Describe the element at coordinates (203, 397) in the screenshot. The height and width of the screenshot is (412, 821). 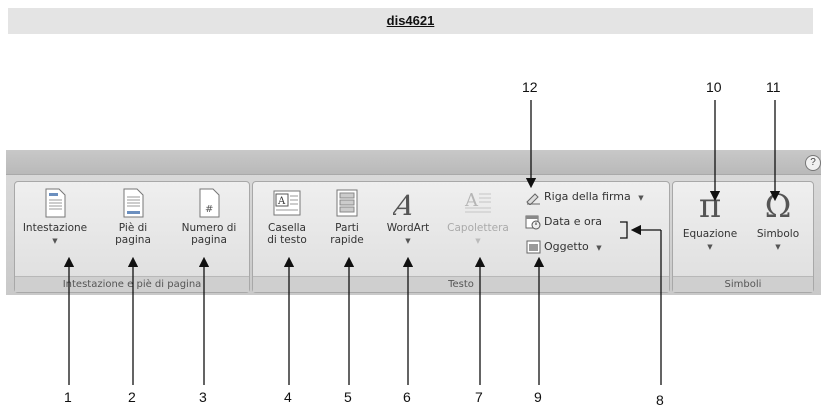
I see `callout-3: 3` at that location.